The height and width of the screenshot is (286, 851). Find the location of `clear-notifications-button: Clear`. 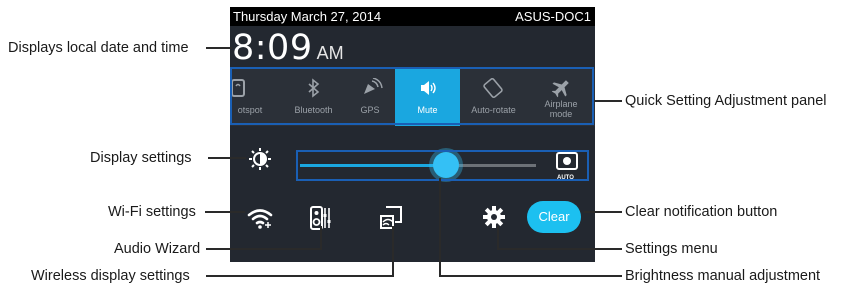

clear-notifications-button: Clear is located at coordinates (554, 217).